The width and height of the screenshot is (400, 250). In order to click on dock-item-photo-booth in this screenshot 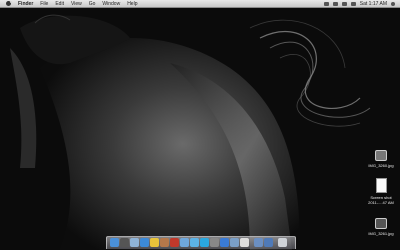, I will do `click(174, 242)`.